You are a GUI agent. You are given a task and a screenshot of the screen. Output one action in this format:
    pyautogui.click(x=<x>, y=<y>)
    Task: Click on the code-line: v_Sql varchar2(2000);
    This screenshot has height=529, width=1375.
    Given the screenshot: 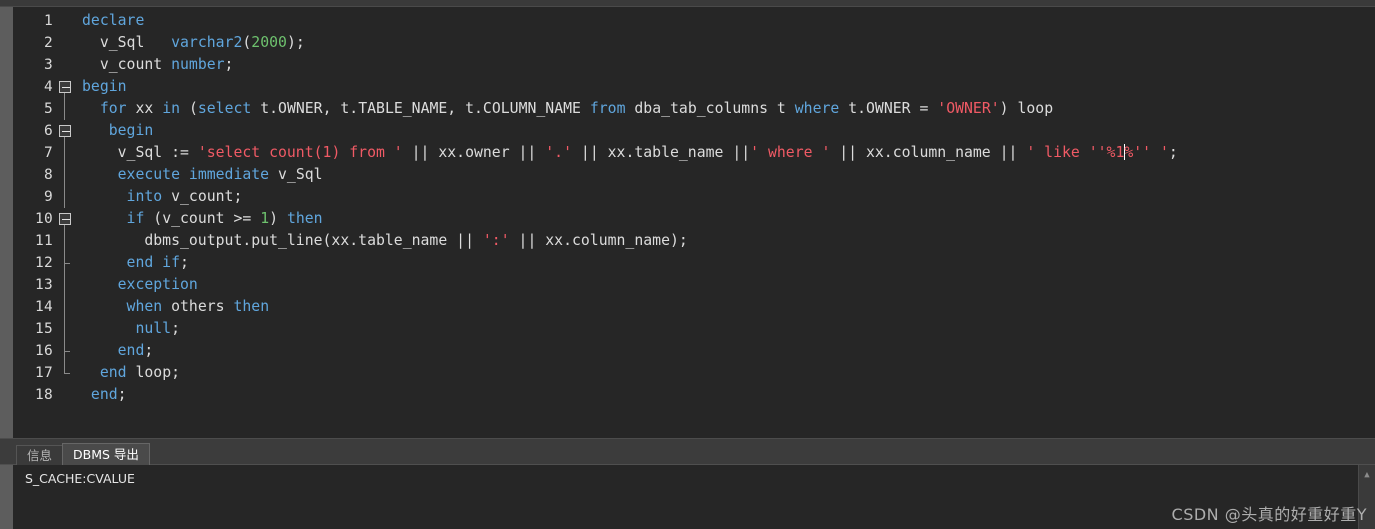 What is the action you would take?
    pyautogui.click(x=728, y=43)
    